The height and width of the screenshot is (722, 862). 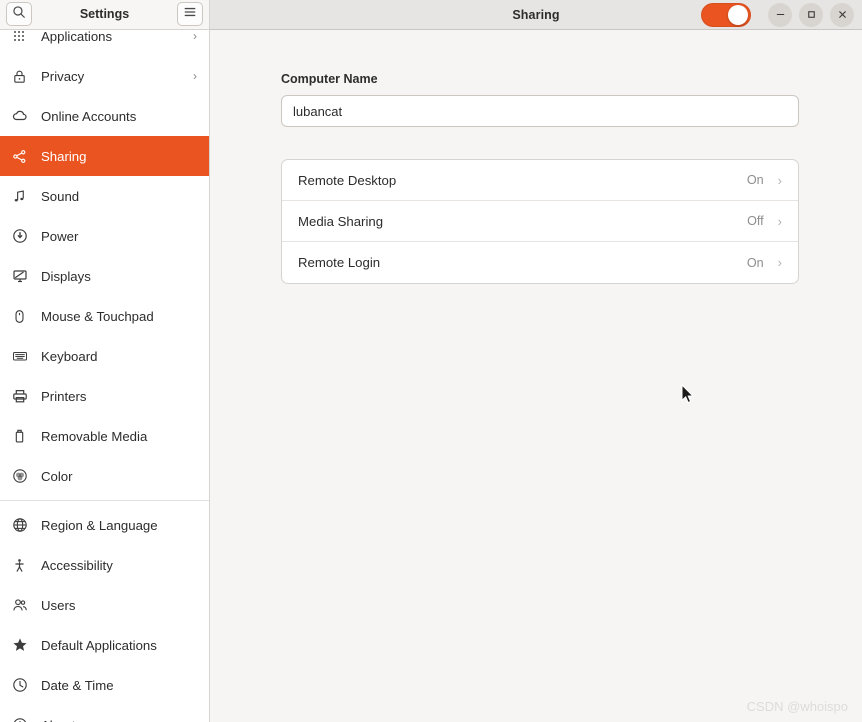 I want to click on sidebar-separator, so click(x=104, y=500).